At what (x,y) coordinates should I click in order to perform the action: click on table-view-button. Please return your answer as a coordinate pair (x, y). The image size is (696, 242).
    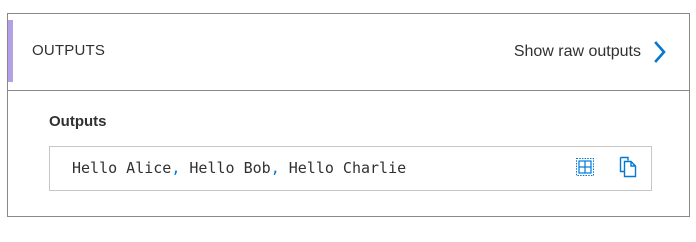
    Looking at the image, I should click on (585, 169).